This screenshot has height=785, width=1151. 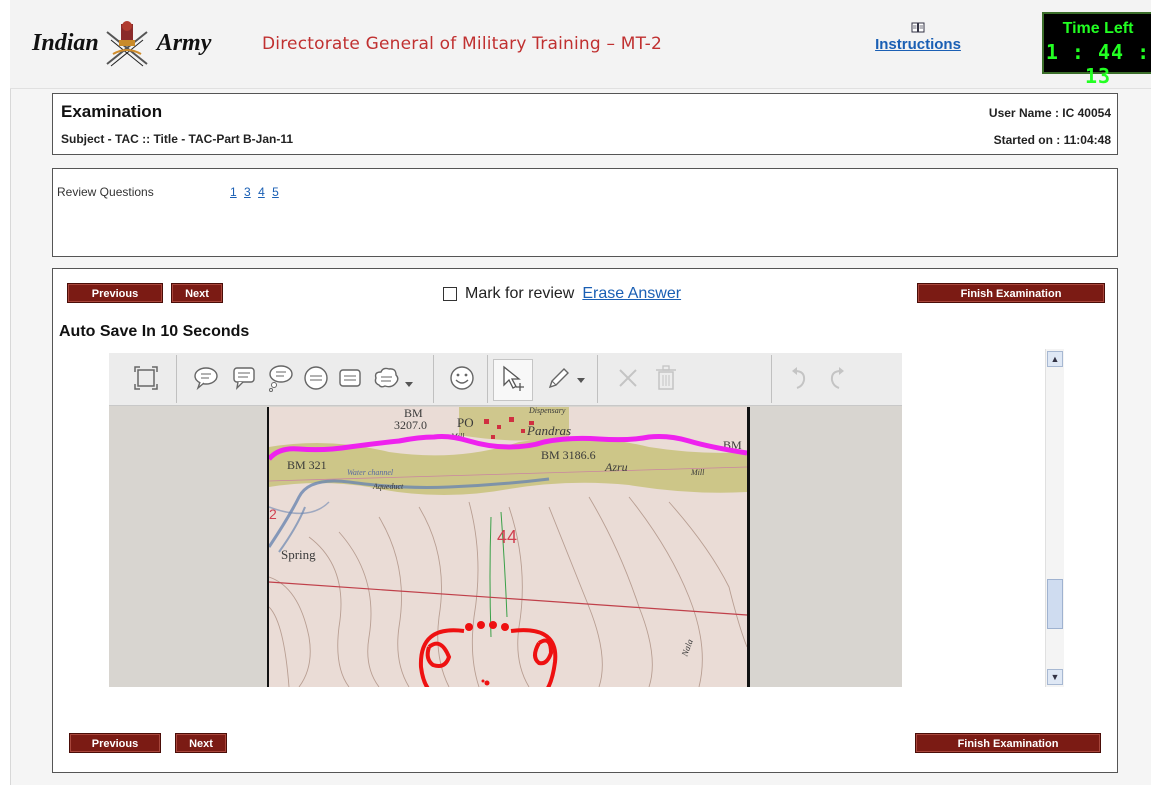 What do you see at coordinates (350, 378) in the screenshot?
I see `rect-text-icon` at bounding box center [350, 378].